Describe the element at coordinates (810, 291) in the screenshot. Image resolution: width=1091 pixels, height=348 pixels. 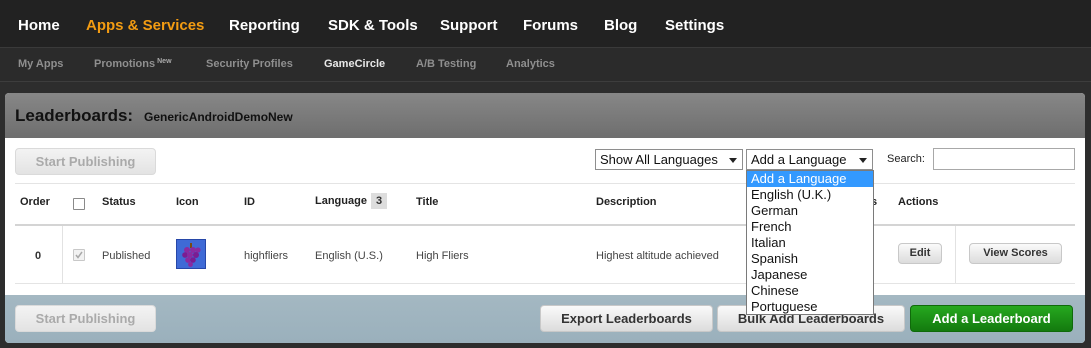
I see `dropdown-option: Chinese` at that location.